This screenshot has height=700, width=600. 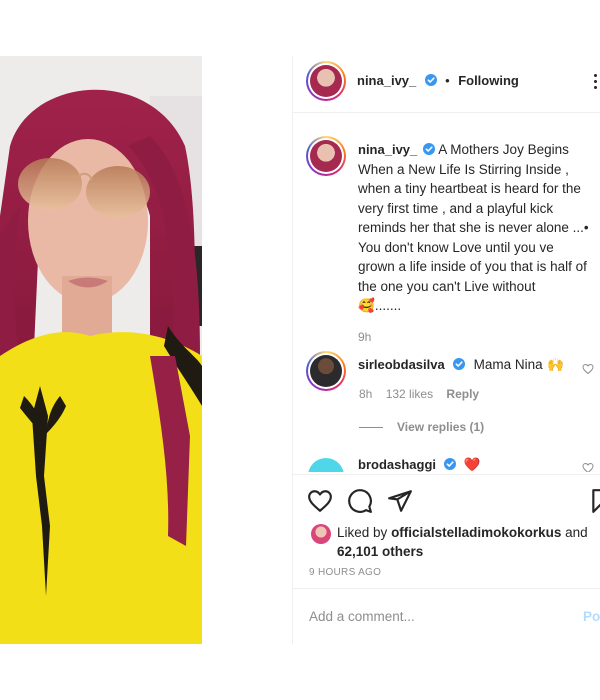 What do you see at coordinates (446, 588) in the screenshot?
I see `comment-input-divider` at bounding box center [446, 588].